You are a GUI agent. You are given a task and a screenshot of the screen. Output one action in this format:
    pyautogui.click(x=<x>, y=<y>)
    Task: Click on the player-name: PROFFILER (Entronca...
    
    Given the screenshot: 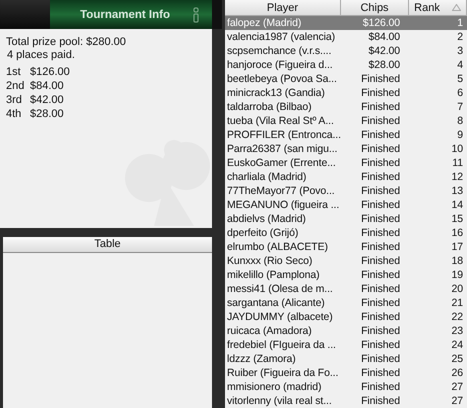 What is the action you would take?
    pyautogui.click(x=284, y=135)
    